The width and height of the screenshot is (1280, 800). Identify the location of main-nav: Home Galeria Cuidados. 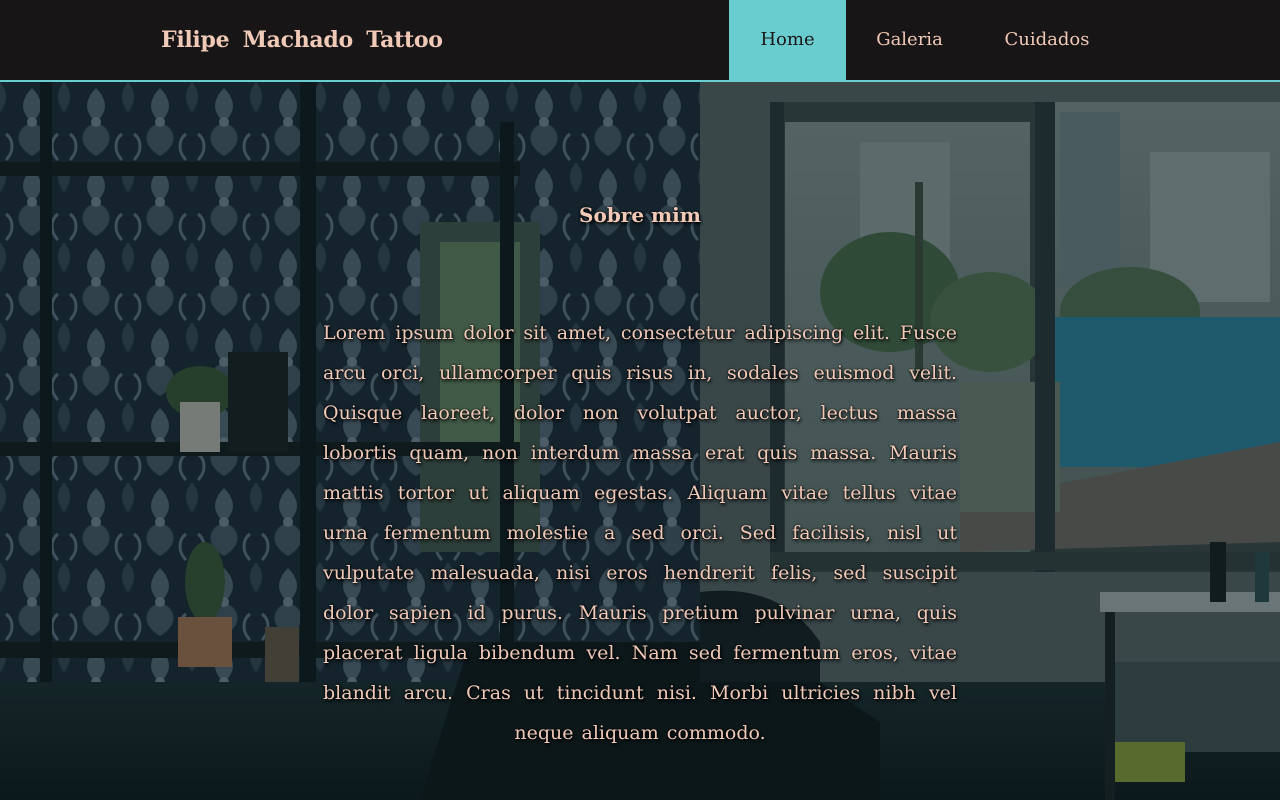
(925, 40).